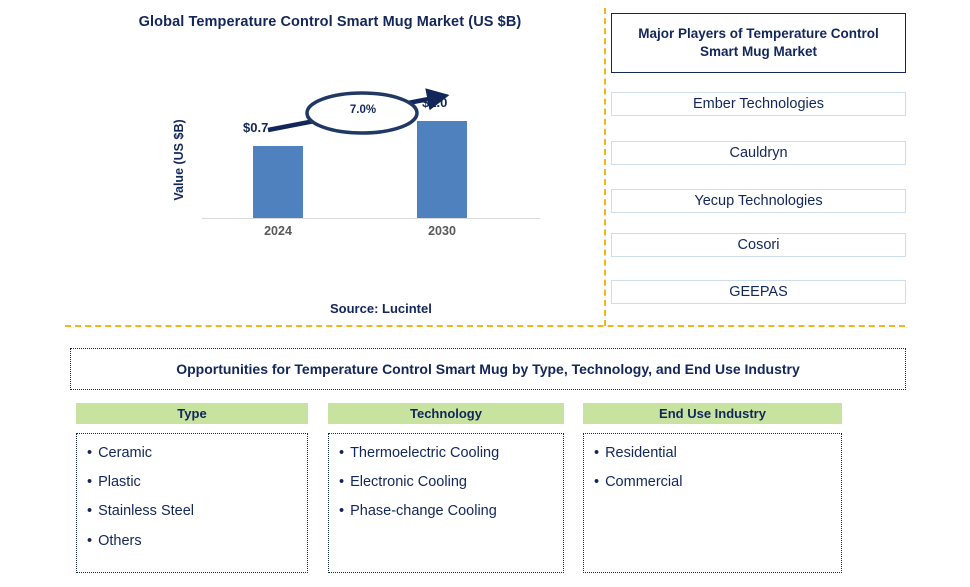  I want to click on segment-list-item: Commercial, so click(713, 482).